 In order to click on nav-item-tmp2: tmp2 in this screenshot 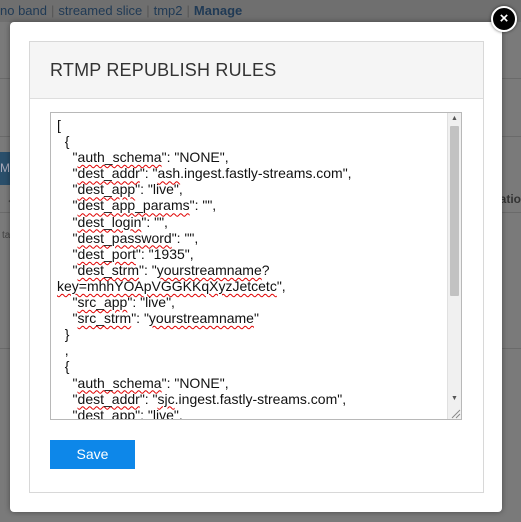, I will do `click(168, 10)`.